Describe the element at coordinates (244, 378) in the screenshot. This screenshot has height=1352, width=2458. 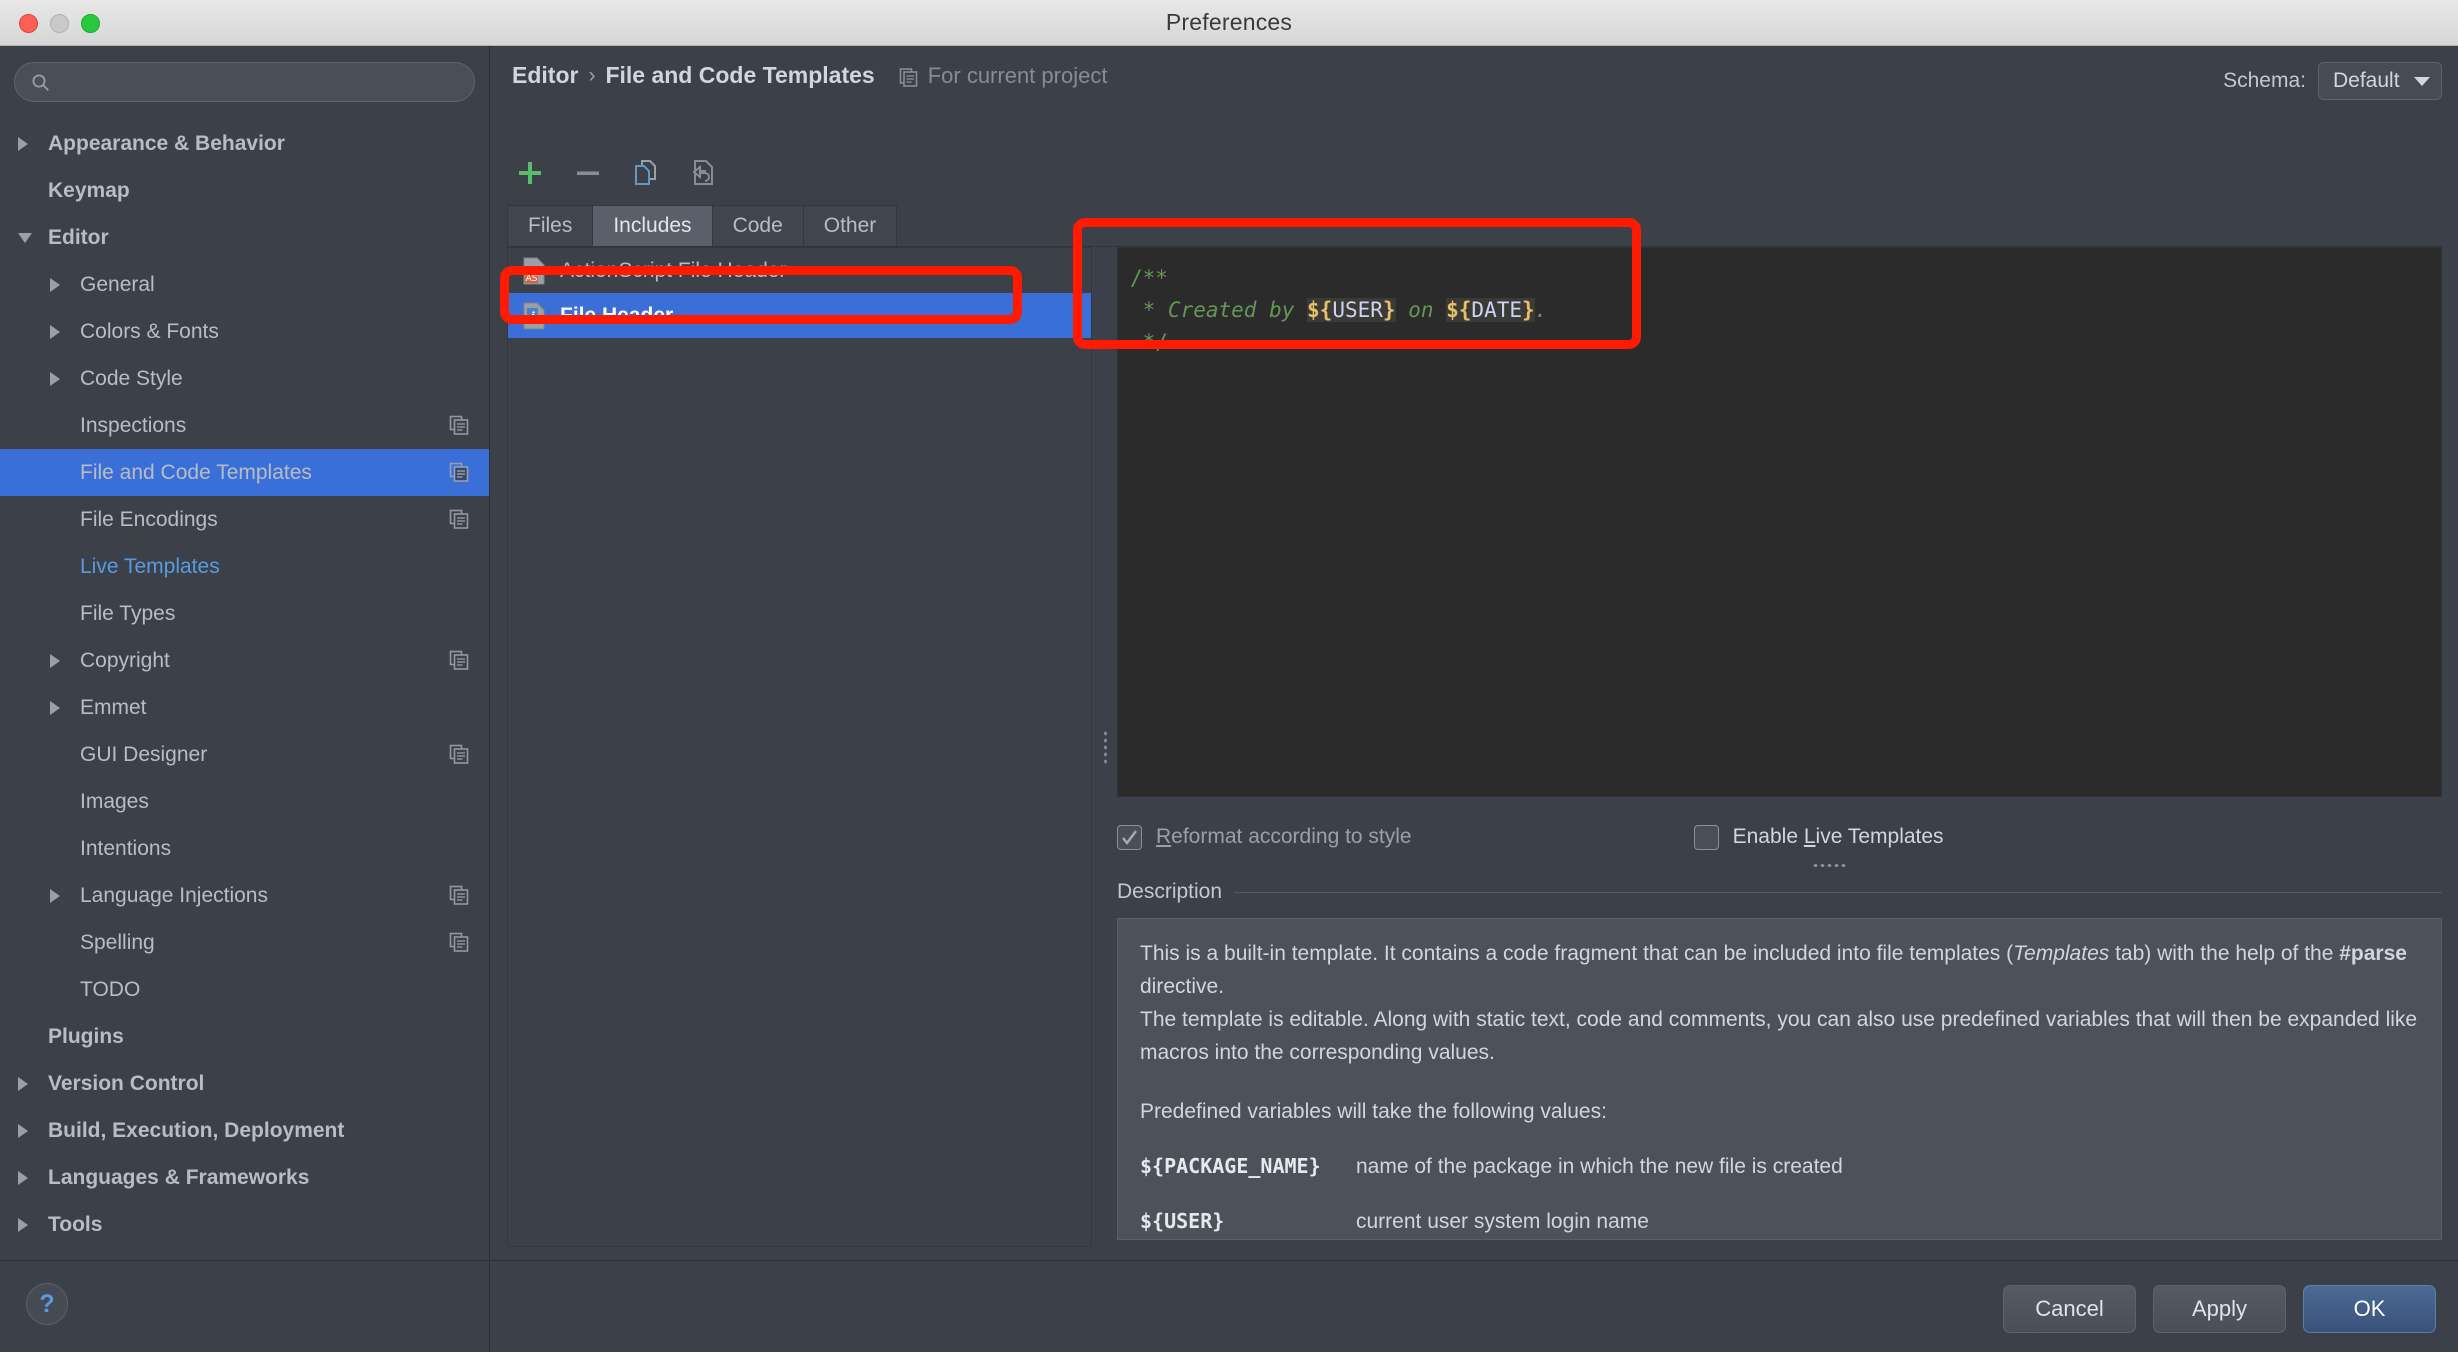
I see `sidebar-item-code-style: Code Style` at that location.